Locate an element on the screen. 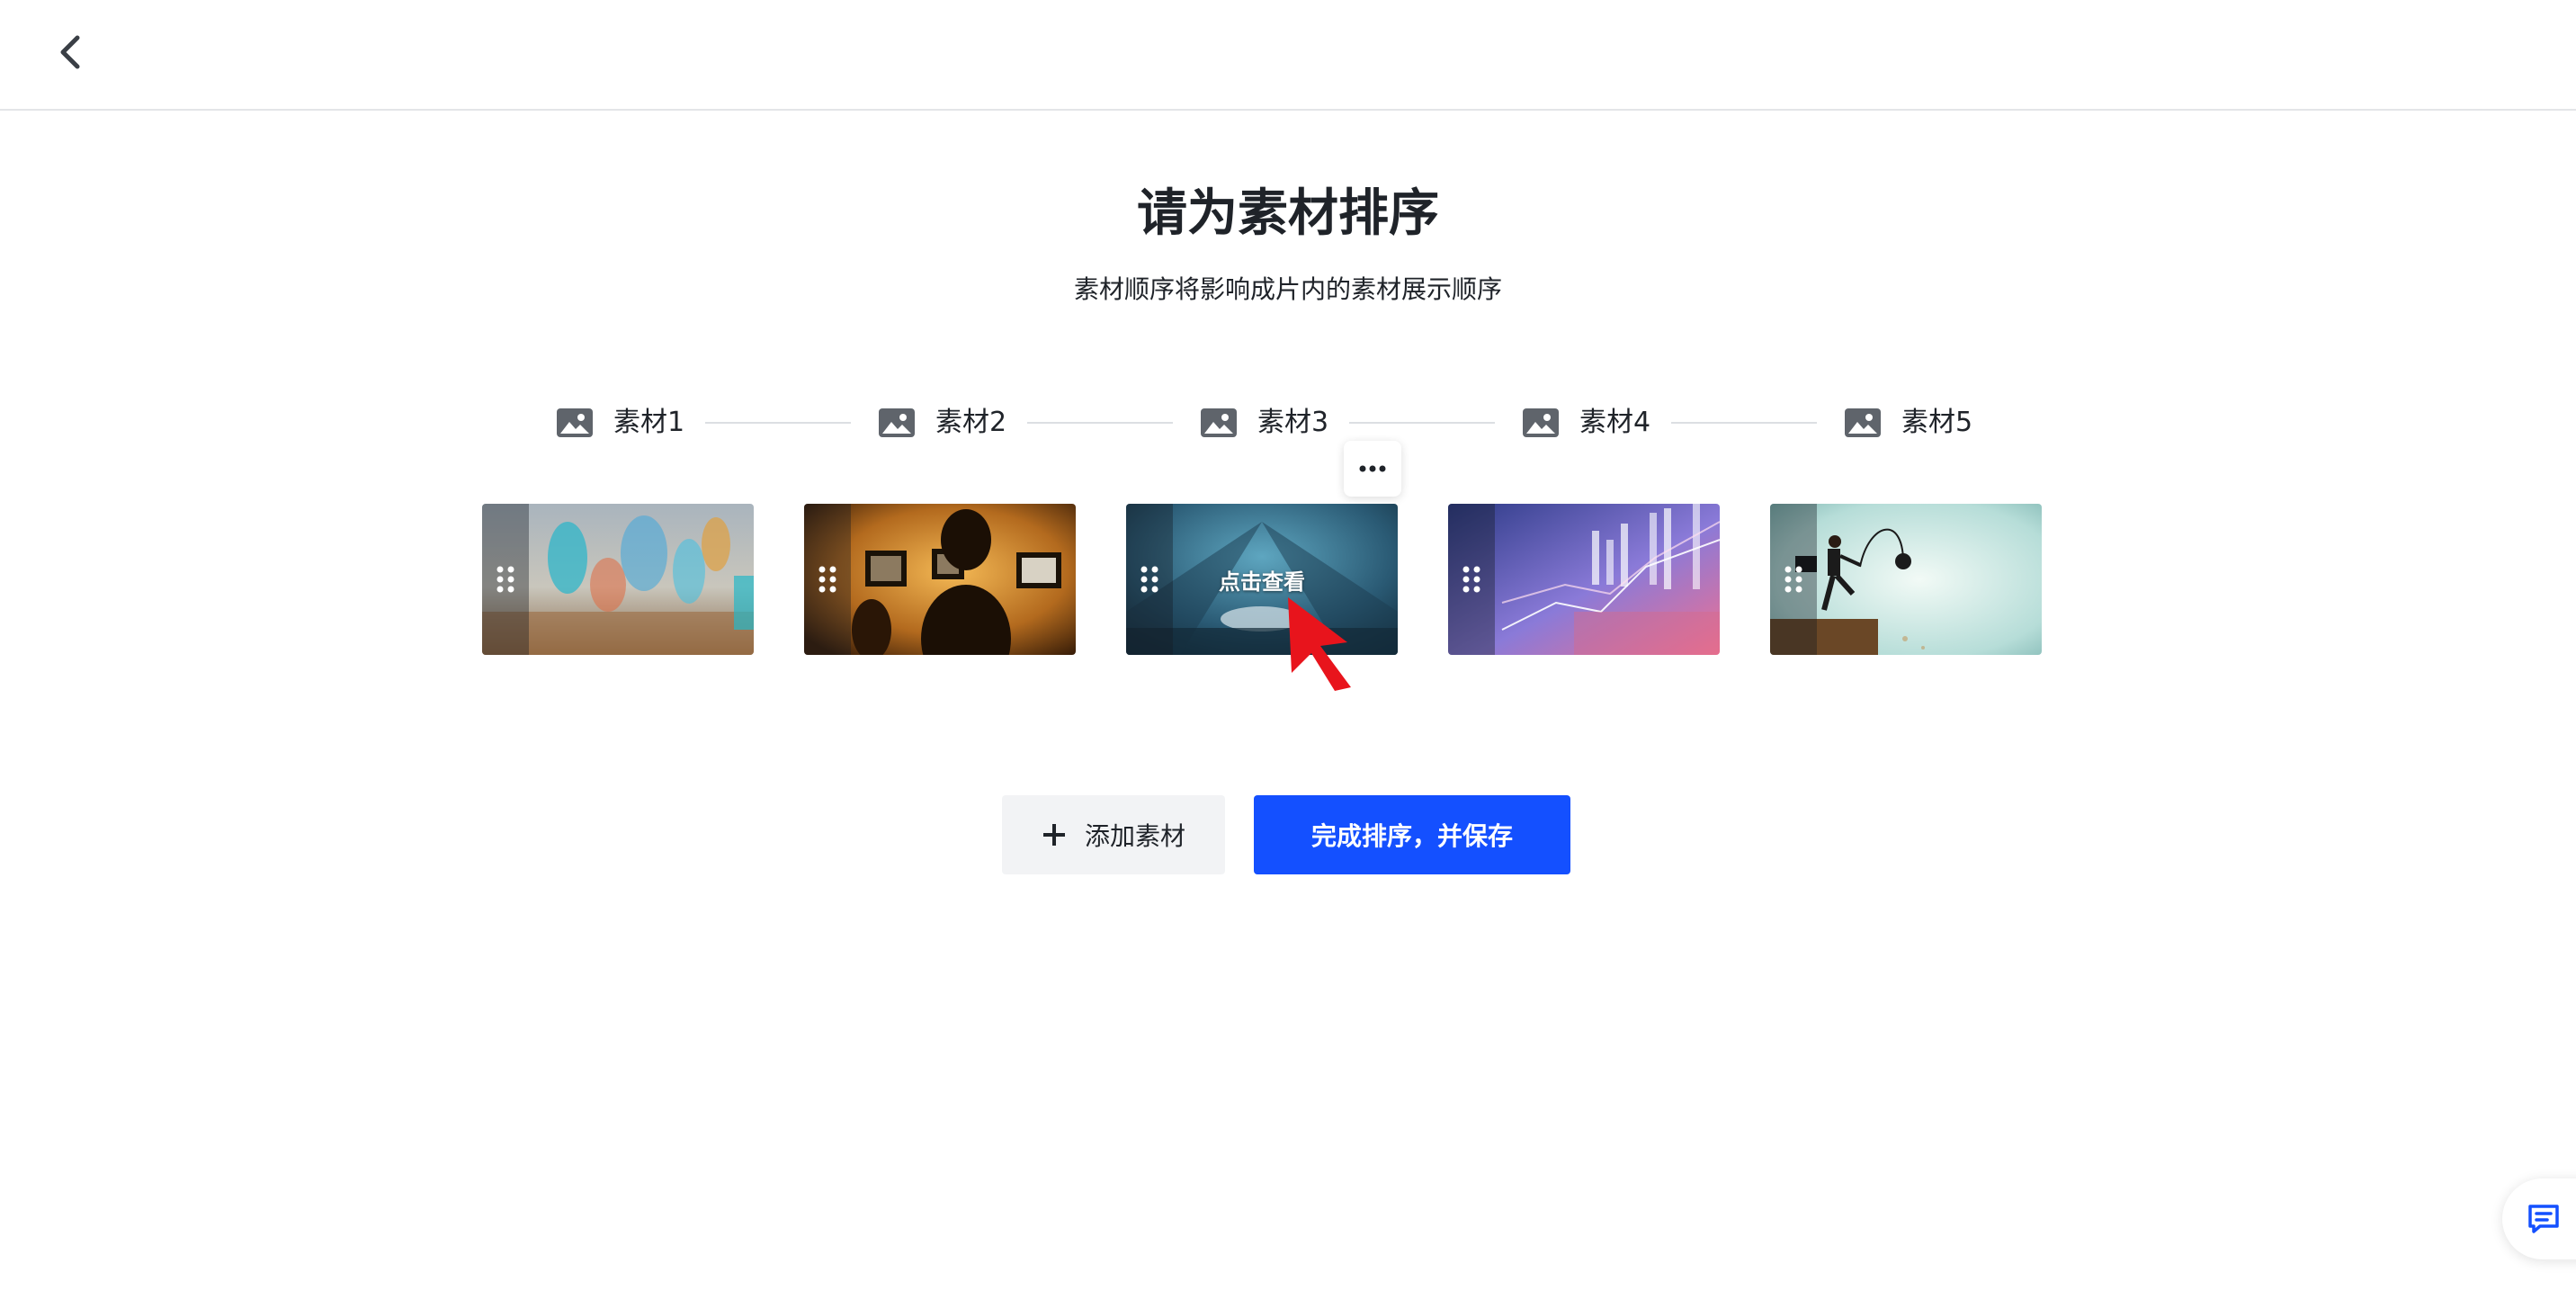  back-button is located at coordinates (70, 52).